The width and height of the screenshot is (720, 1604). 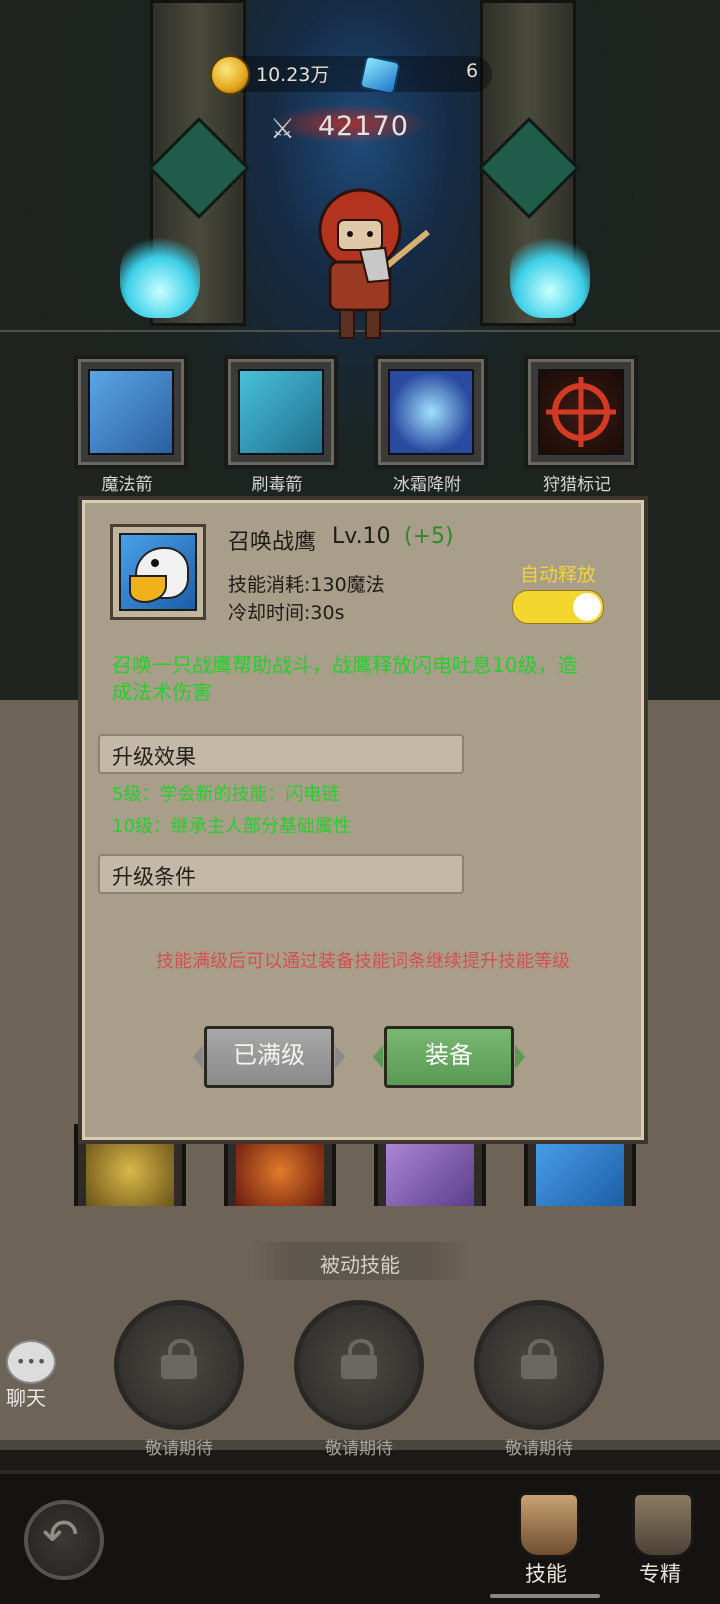 I want to click on crossed-swords-icon: ⚔, so click(x=283, y=128).